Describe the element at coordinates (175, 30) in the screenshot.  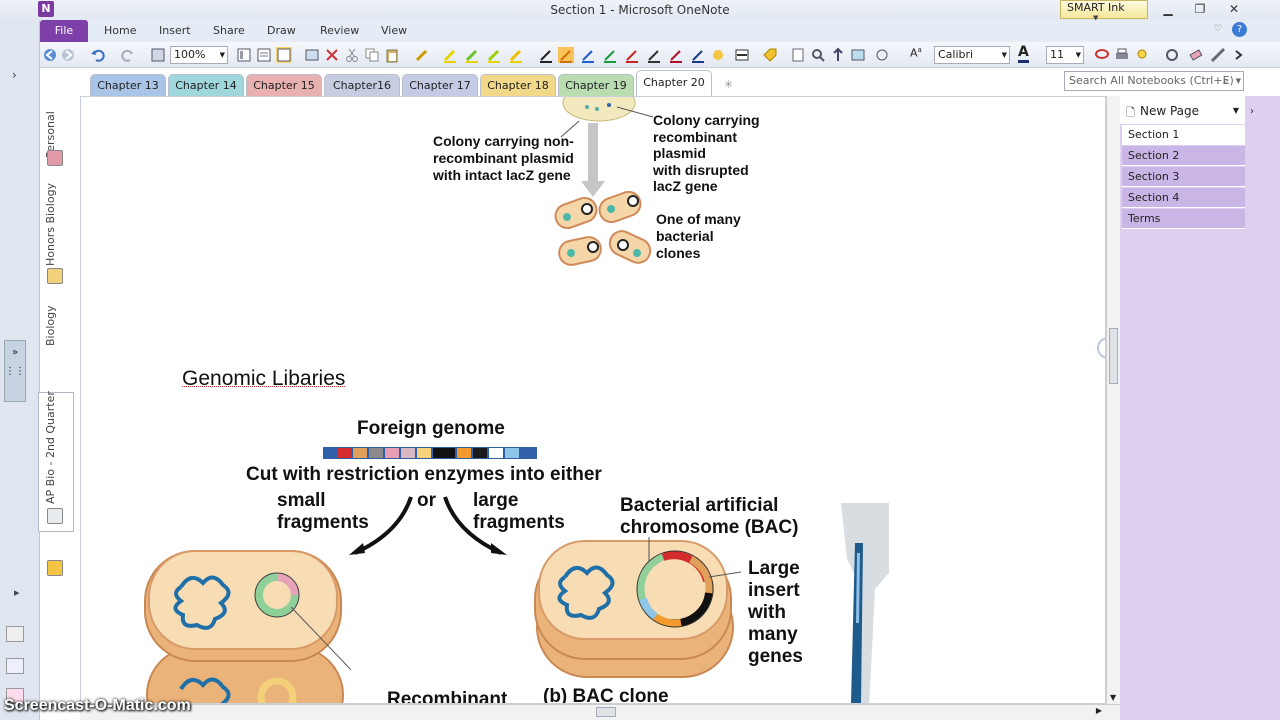
I see `tab-insert: Insert` at that location.